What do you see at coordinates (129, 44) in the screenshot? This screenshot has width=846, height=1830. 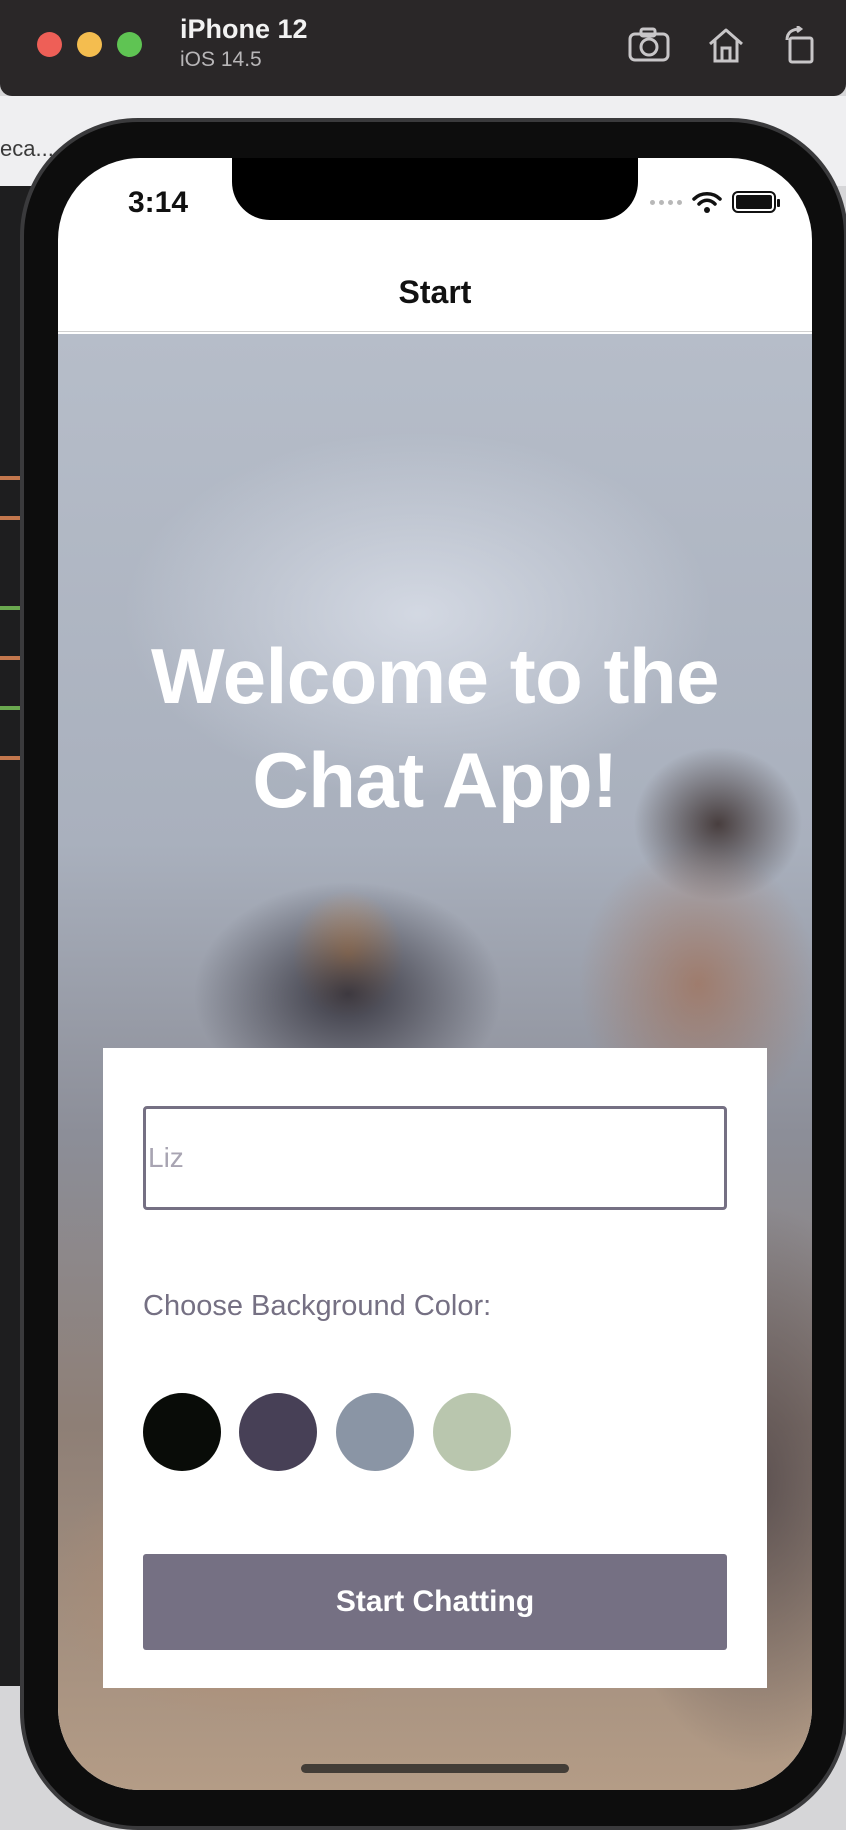 I see `zoom-window-button` at bounding box center [129, 44].